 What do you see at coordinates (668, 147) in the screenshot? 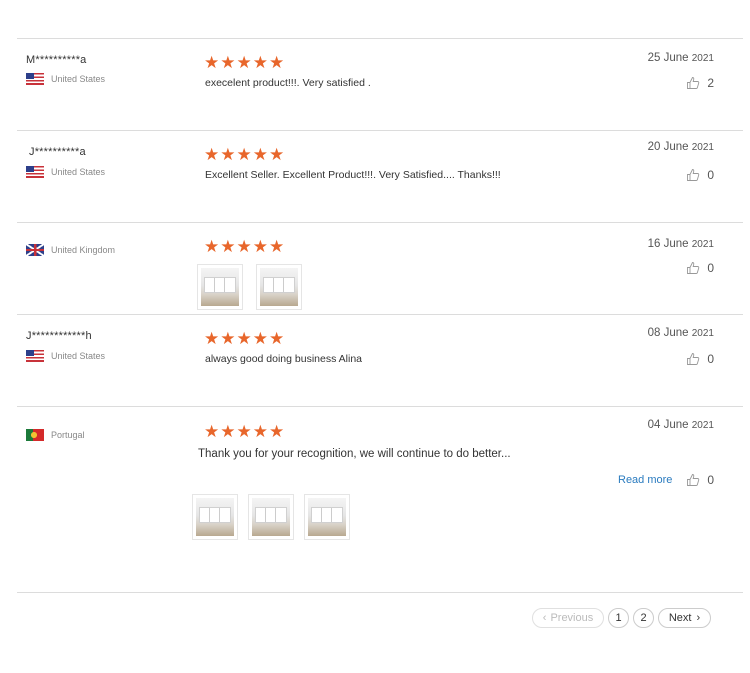
I see `review-date-day: 20 June` at bounding box center [668, 147].